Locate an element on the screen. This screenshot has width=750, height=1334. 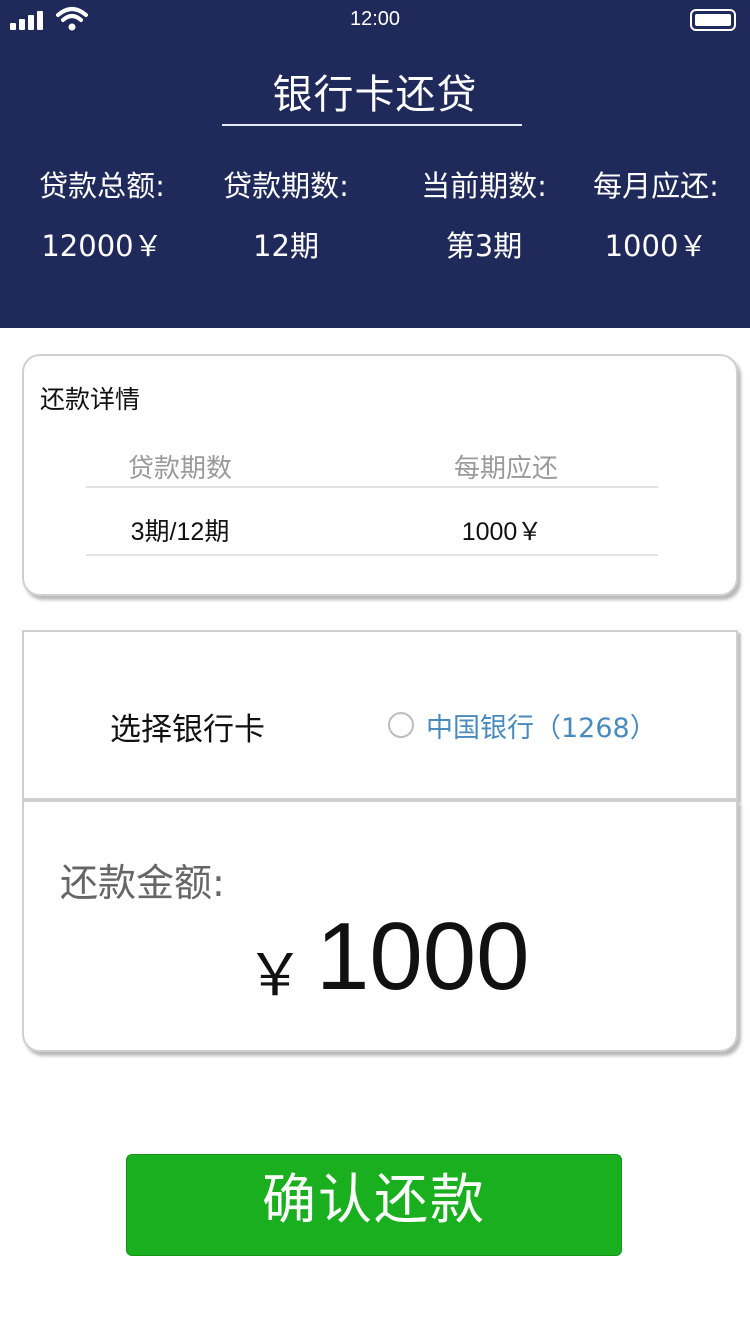
stat-value: 1000￥ is located at coordinates (656, 246).